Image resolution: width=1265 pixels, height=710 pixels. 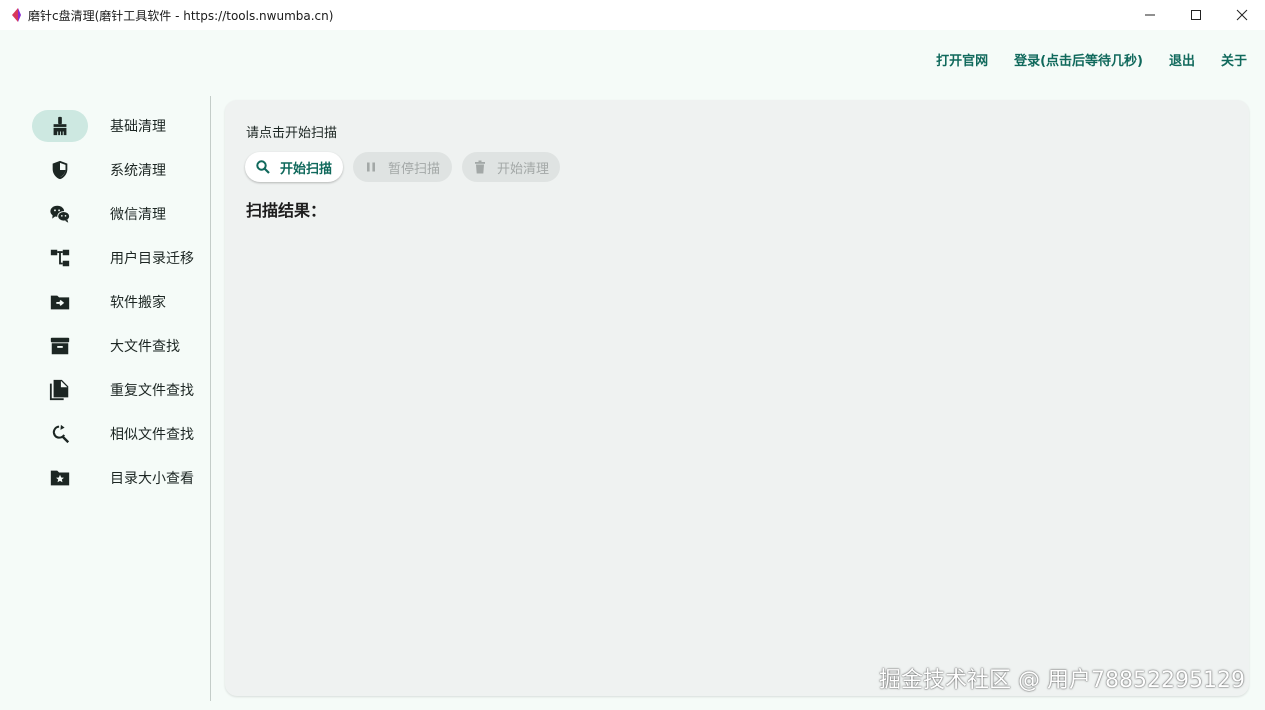 I want to click on start-scan-button: 开始扫描, so click(x=294, y=167).